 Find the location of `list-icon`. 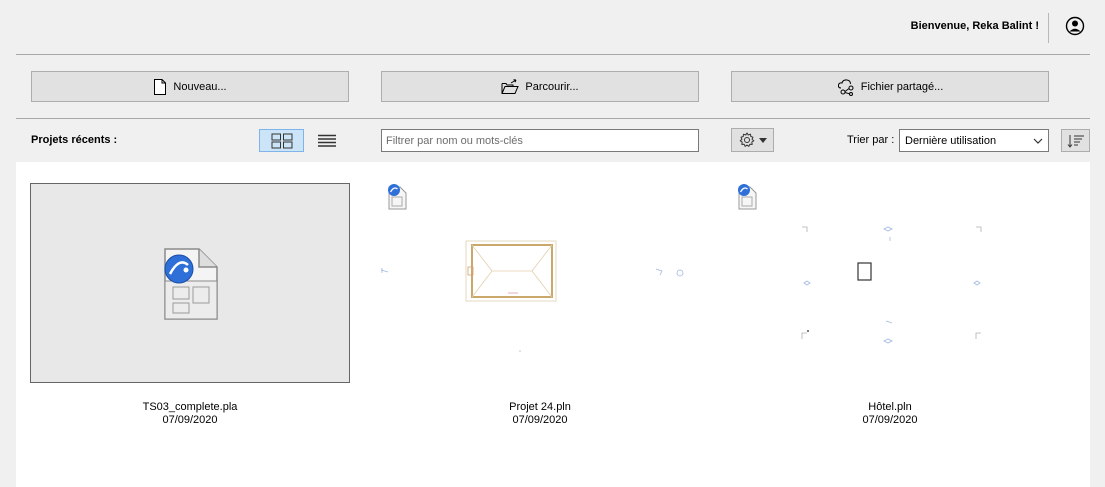

list-icon is located at coordinates (327, 140).